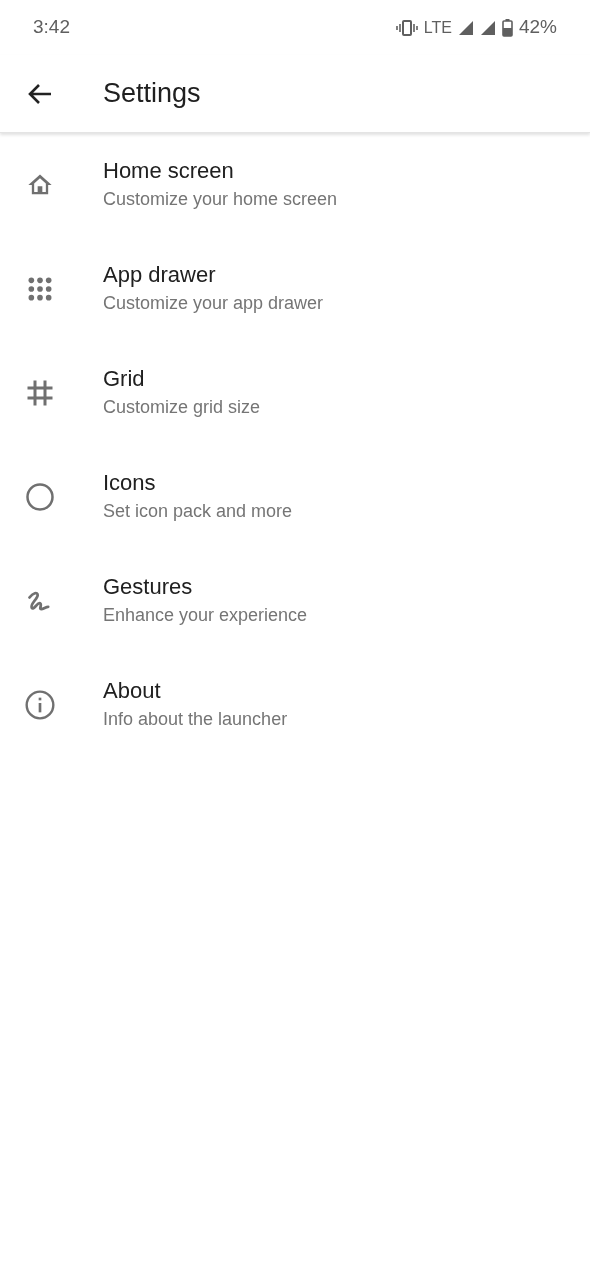 The image size is (590, 1280). What do you see at coordinates (40, 705) in the screenshot?
I see `info-icon` at bounding box center [40, 705].